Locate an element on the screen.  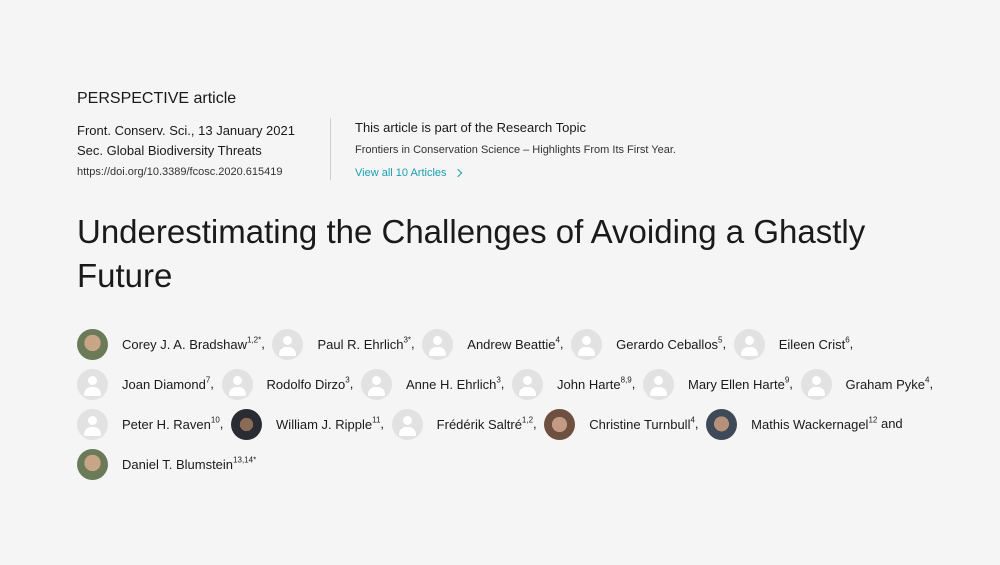
author-name: Peter H. Raven is located at coordinates (166, 424).